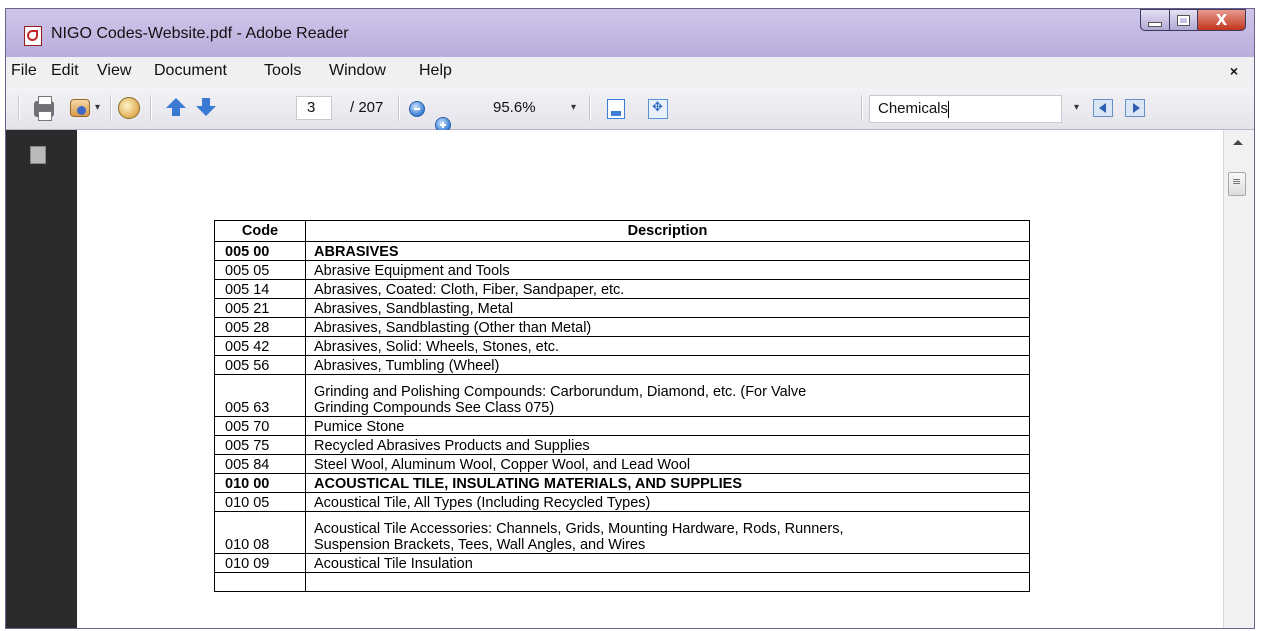  I want to click on menu-window: Window, so click(357, 71).